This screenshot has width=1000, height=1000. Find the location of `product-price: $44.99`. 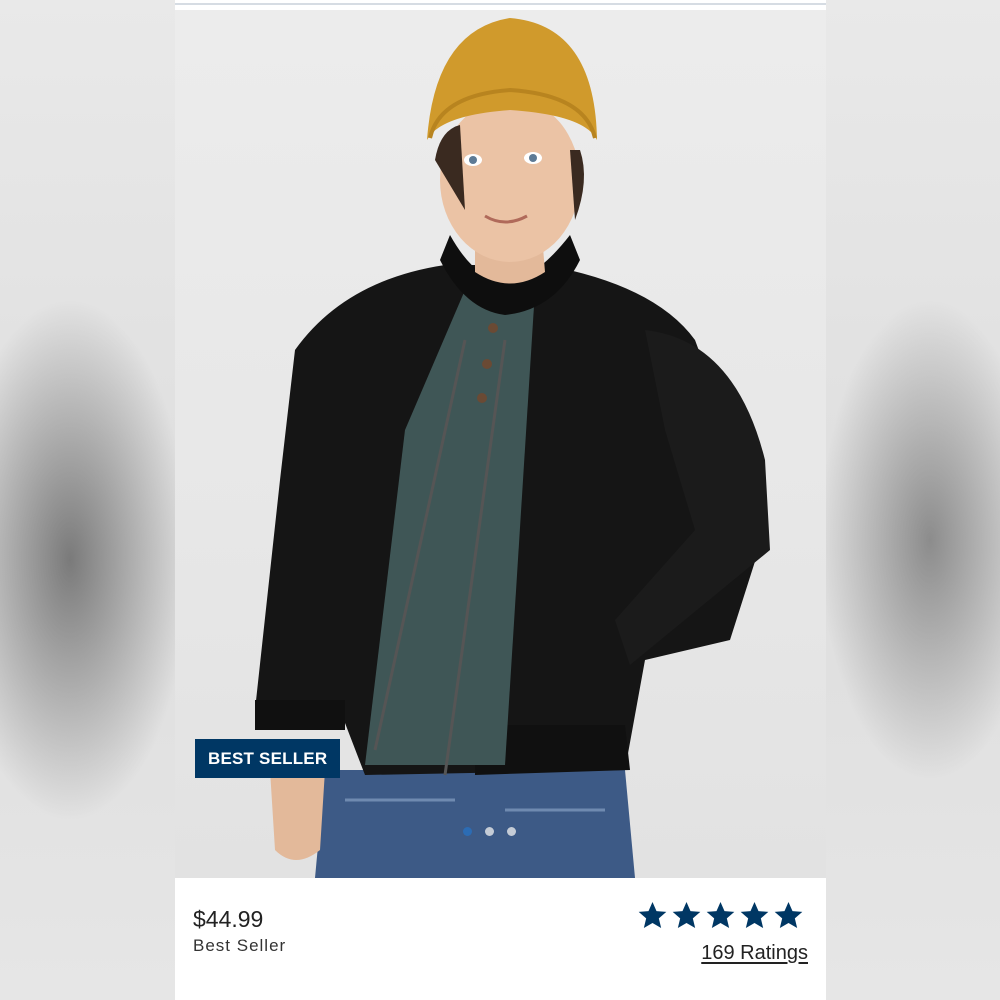

product-price: $44.99 is located at coordinates (228, 919).